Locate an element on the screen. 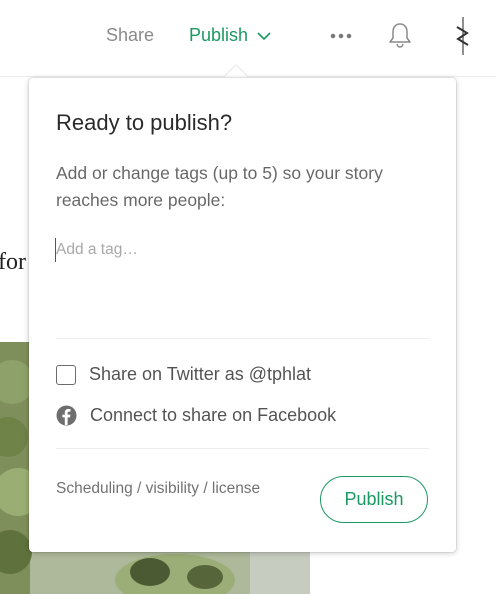 This screenshot has width=496, height=594. twitter-checkbox is located at coordinates (66, 374).